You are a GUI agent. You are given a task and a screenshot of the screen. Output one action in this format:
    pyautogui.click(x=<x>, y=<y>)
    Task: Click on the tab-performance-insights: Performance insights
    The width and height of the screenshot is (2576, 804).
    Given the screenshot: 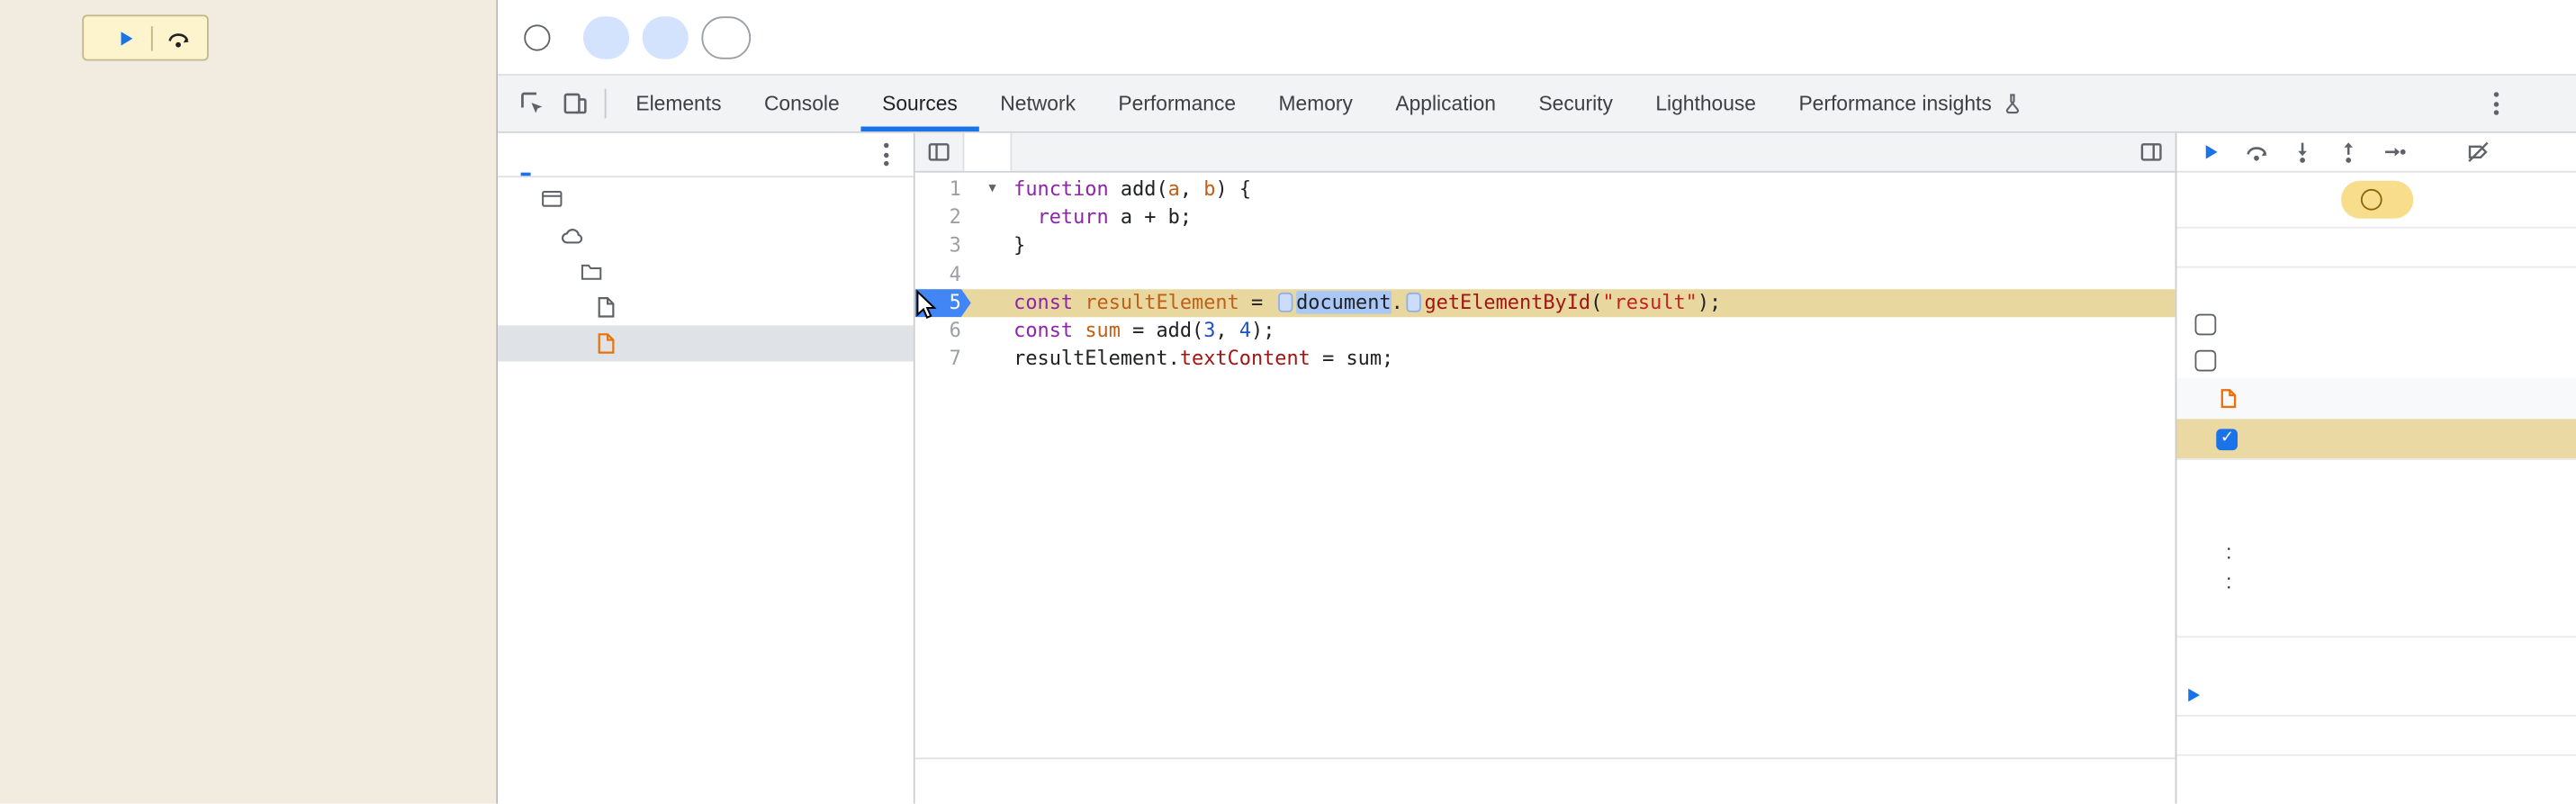 What is the action you would take?
    pyautogui.click(x=1912, y=103)
    